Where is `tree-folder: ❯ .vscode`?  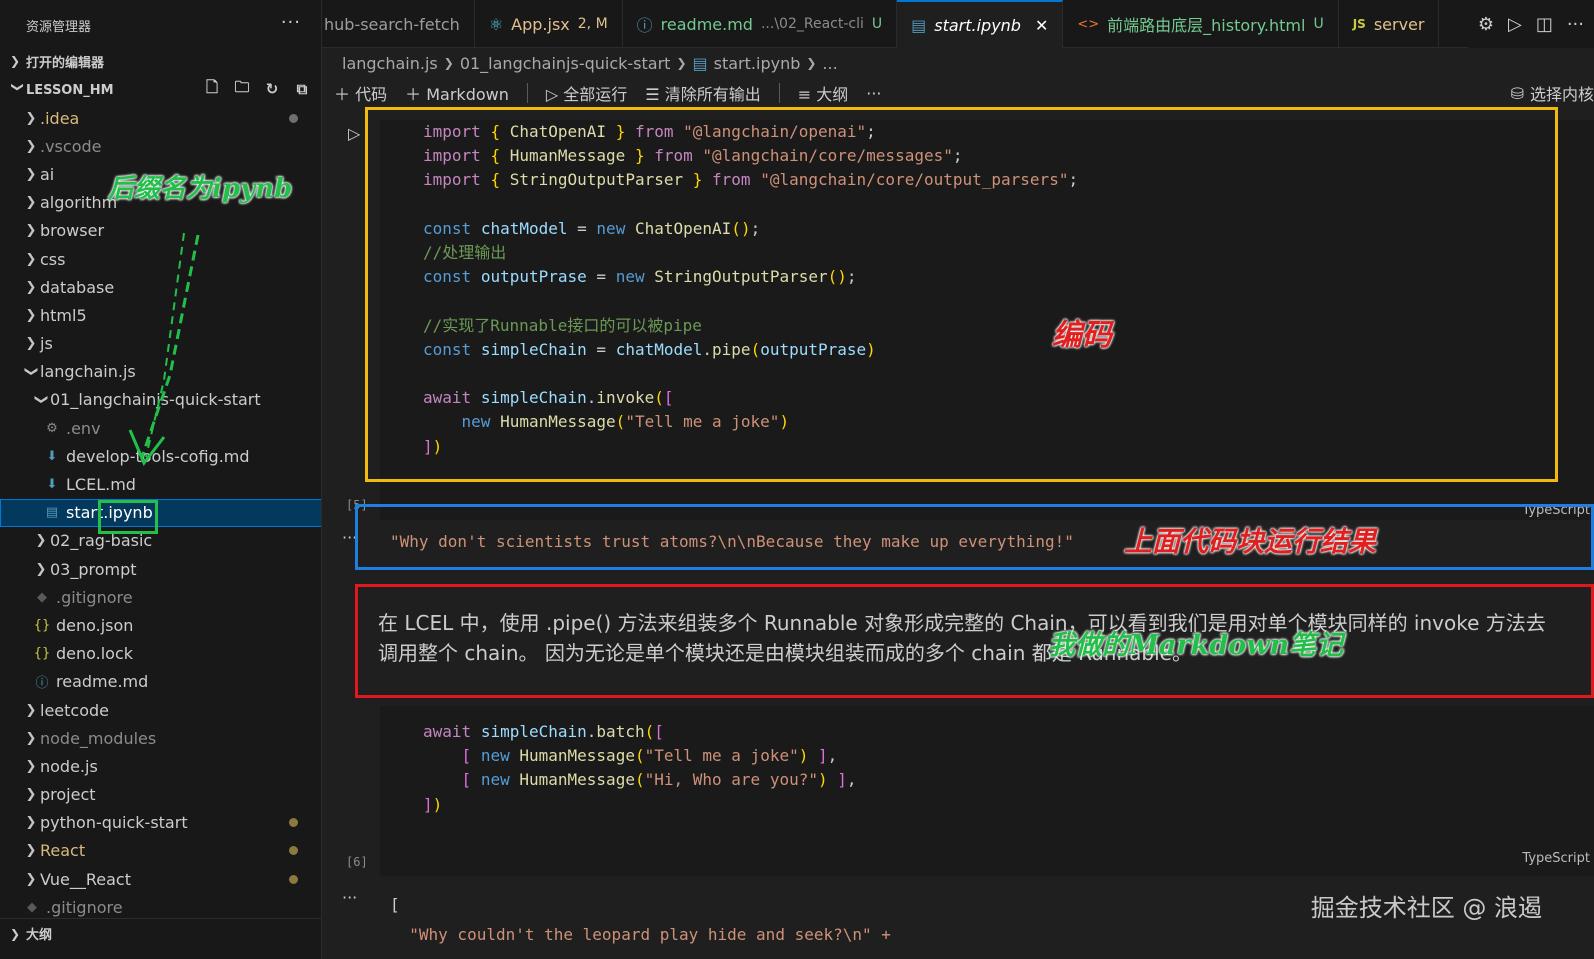
tree-folder: ❯ .vscode is located at coordinates (160, 146).